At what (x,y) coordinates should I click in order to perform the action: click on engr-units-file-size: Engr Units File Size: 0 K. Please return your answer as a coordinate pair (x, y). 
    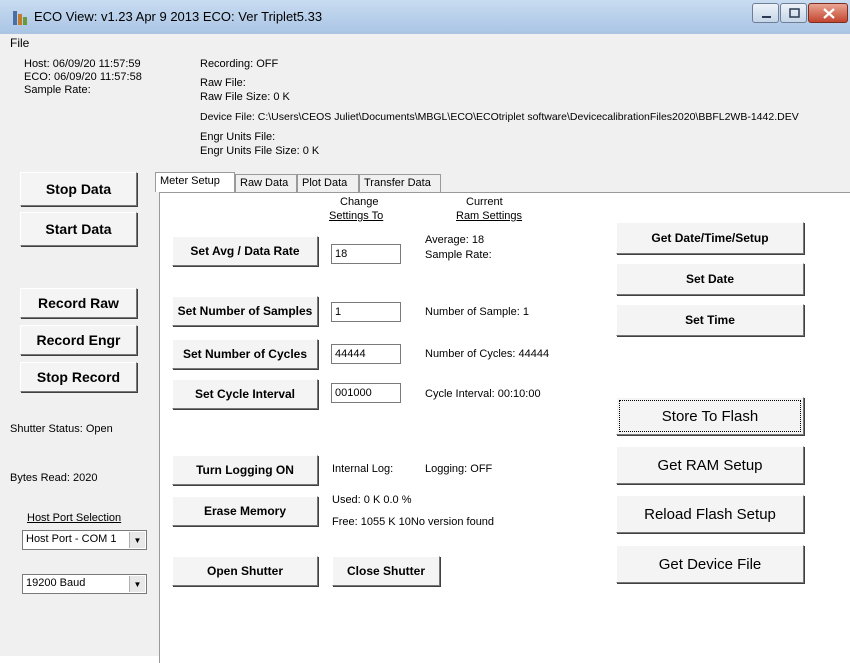
    Looking at the image, I should click on (260, 151).